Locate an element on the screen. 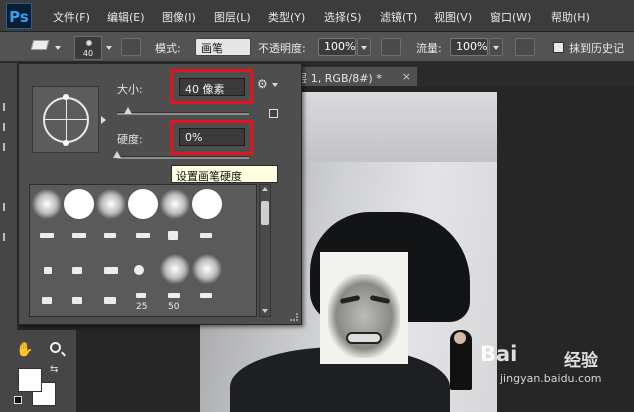 This screenshot has width=634, height=412. tool-preset-arrow-icon is located at coordinates (58, 48).